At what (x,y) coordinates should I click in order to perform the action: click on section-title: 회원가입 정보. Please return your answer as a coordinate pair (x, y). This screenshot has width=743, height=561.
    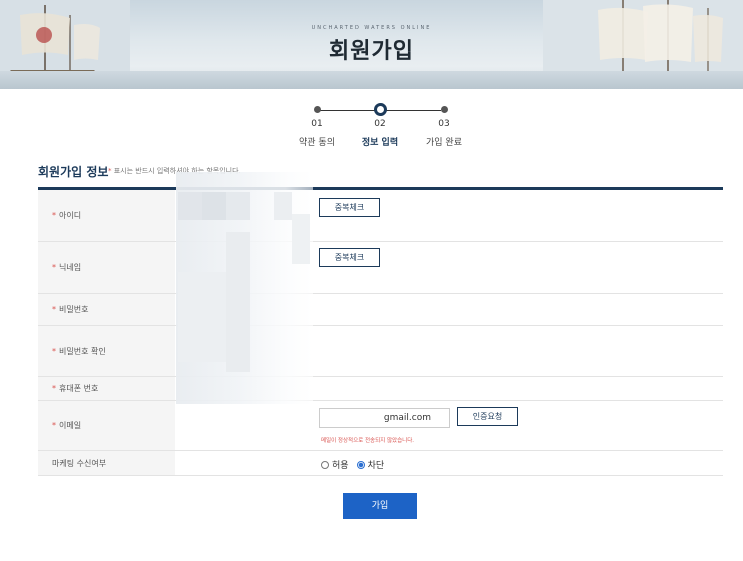
    Looking at the image, I should click on (73, 172).